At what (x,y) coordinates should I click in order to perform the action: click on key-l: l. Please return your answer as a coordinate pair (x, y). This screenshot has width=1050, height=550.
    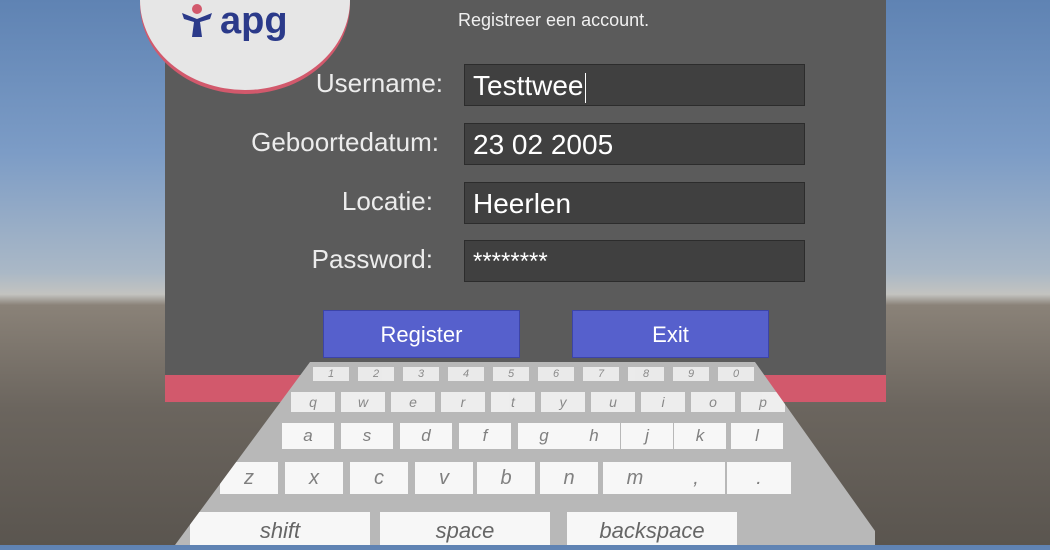
    Looking at the image, I should click on (757, 436).